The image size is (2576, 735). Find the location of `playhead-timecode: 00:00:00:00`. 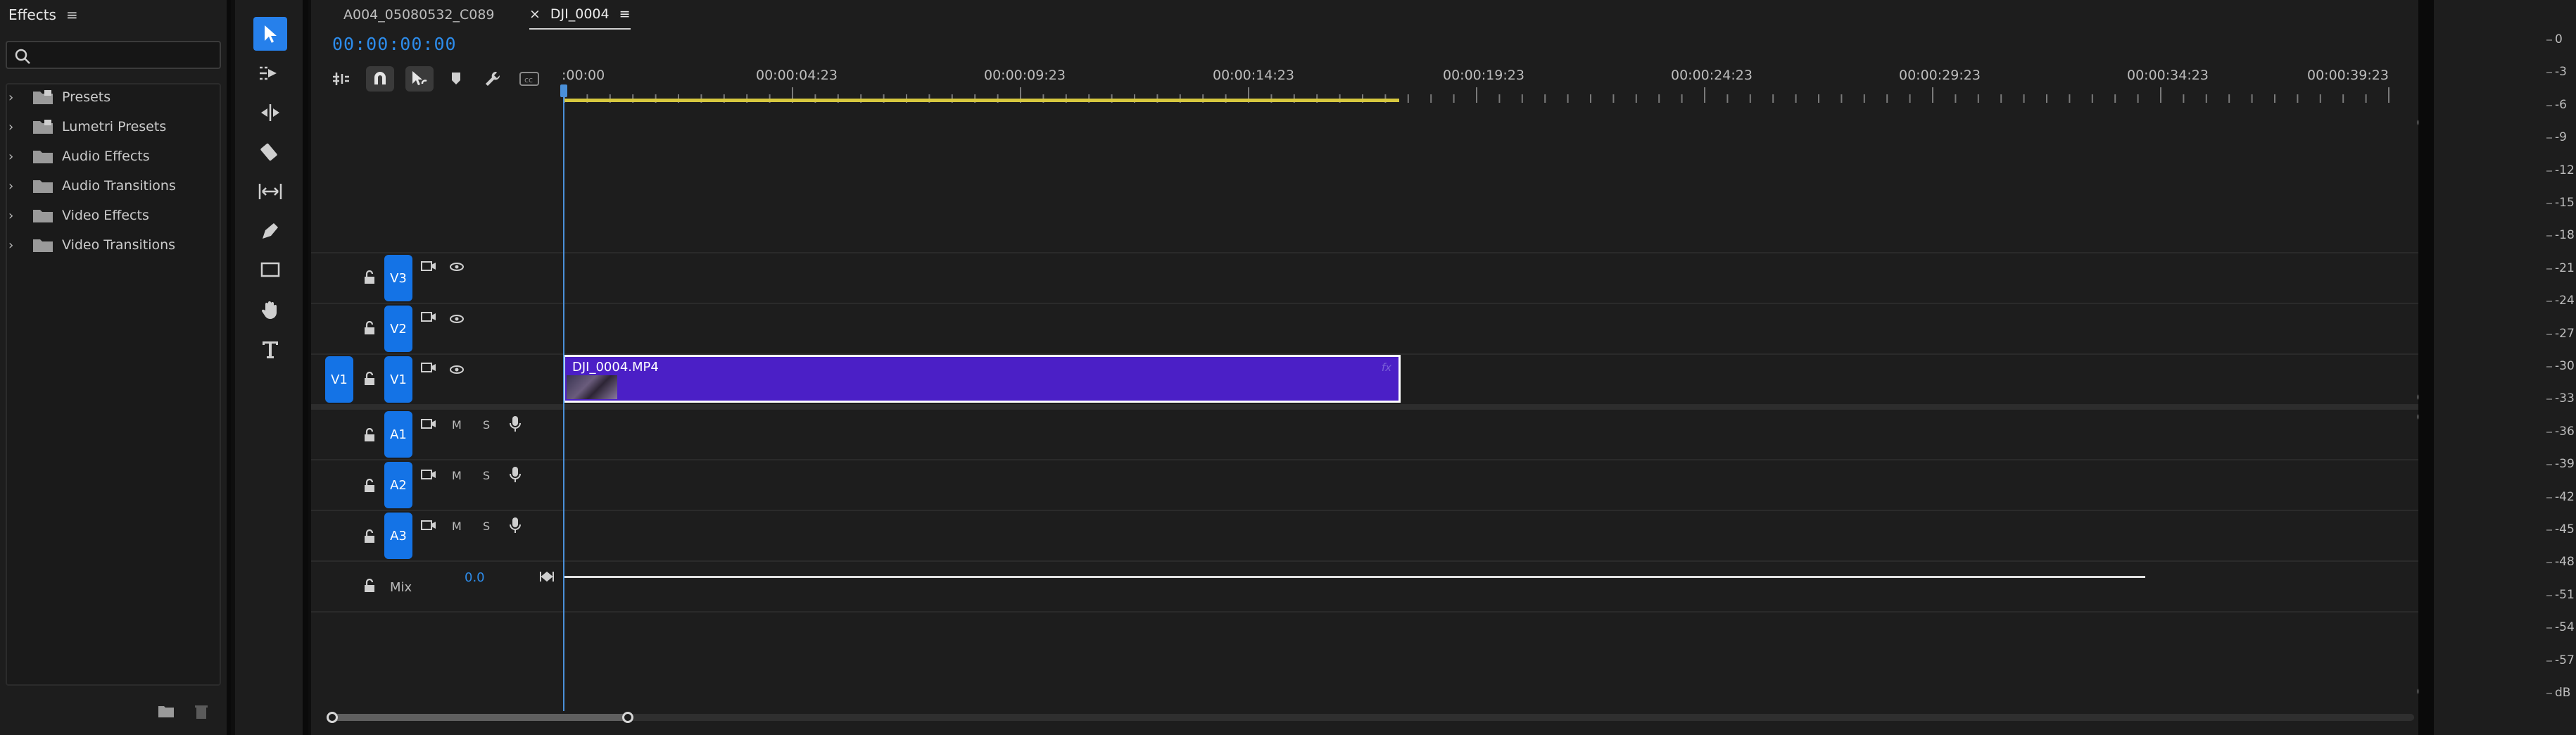

playhead-timecode: 00:00:00:00 is located at coordinates (394, 44).